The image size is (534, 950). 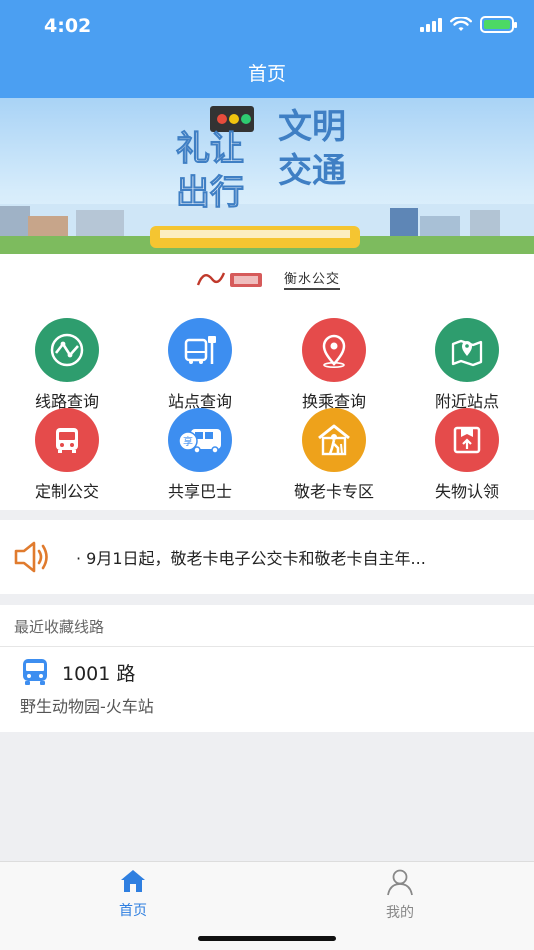 I want to click on svg-text: 文明, so click(x=312, y=127).